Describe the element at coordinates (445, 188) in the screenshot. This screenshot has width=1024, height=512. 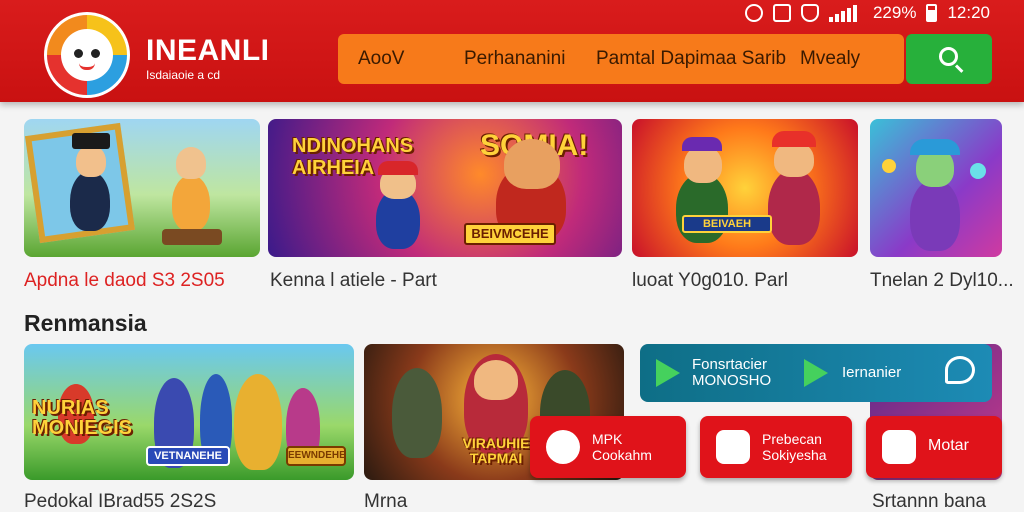
I see `game-card-2: NDINOHANS AIRHEIA SOMIA! BEIVMCEHE` at that location.